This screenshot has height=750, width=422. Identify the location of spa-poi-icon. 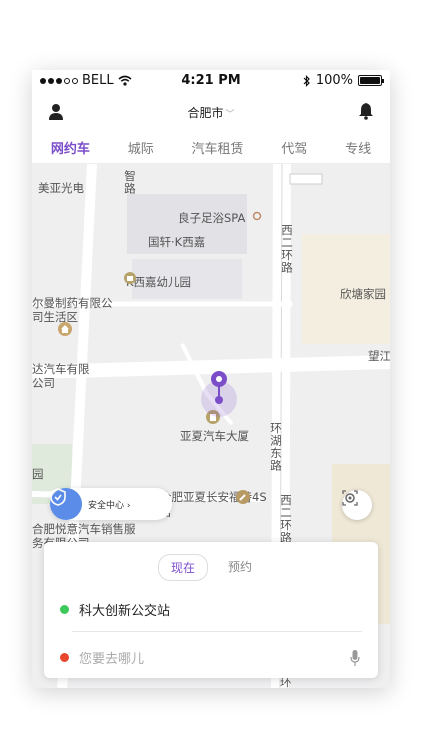
(257, 216).